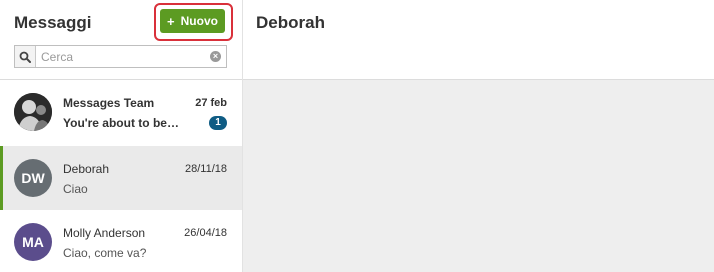 This screenshot has height=272, width=714. I want to click on search-box: ×, so click(120, 56).